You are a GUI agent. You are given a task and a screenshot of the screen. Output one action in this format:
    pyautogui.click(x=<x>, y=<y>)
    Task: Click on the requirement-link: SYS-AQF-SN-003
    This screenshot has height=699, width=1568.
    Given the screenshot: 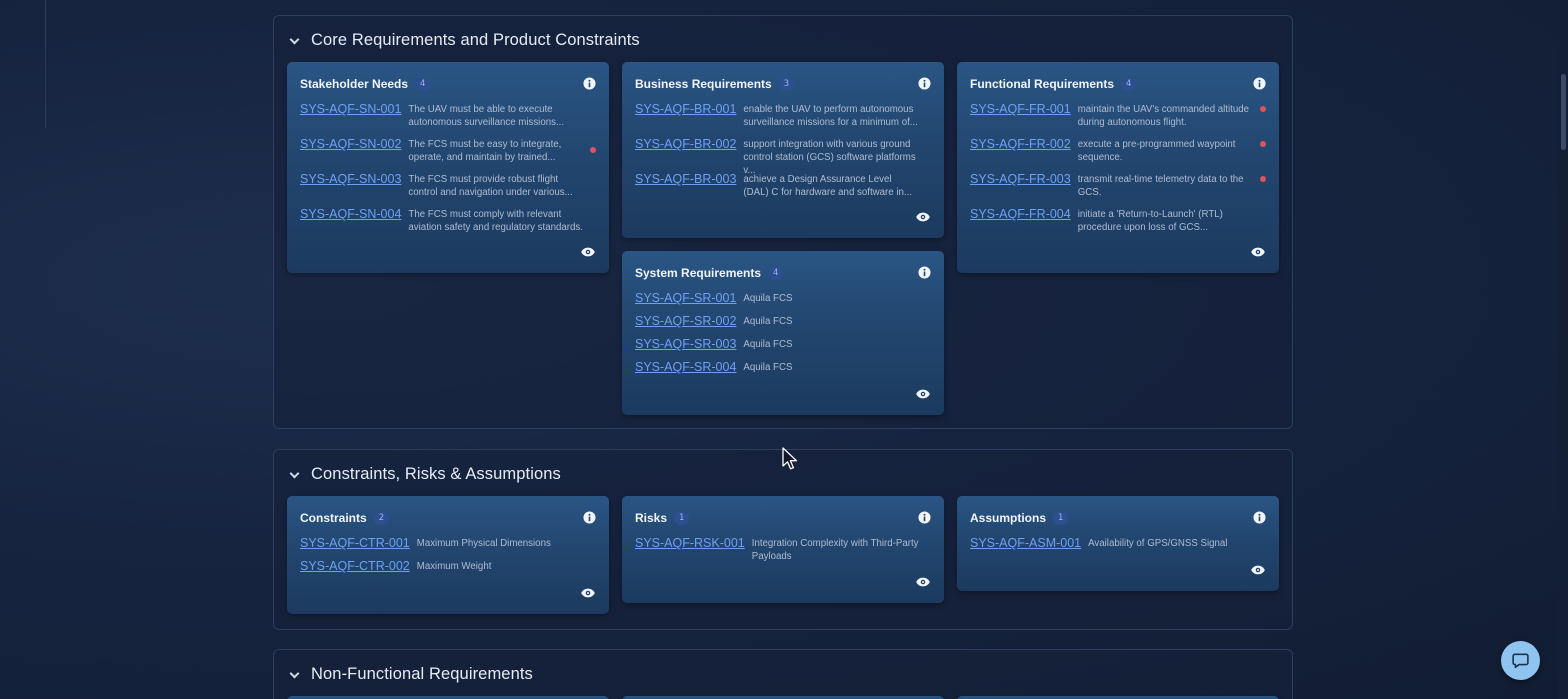 What is the action you would take?
    pyautogui.click(x=350, y=179)
    